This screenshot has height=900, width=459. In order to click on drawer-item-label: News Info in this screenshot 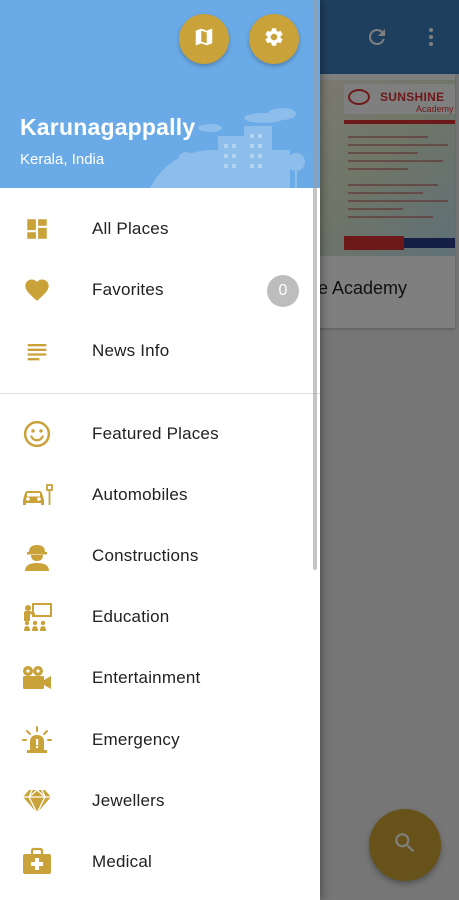, I will do `click(131, 350)`.